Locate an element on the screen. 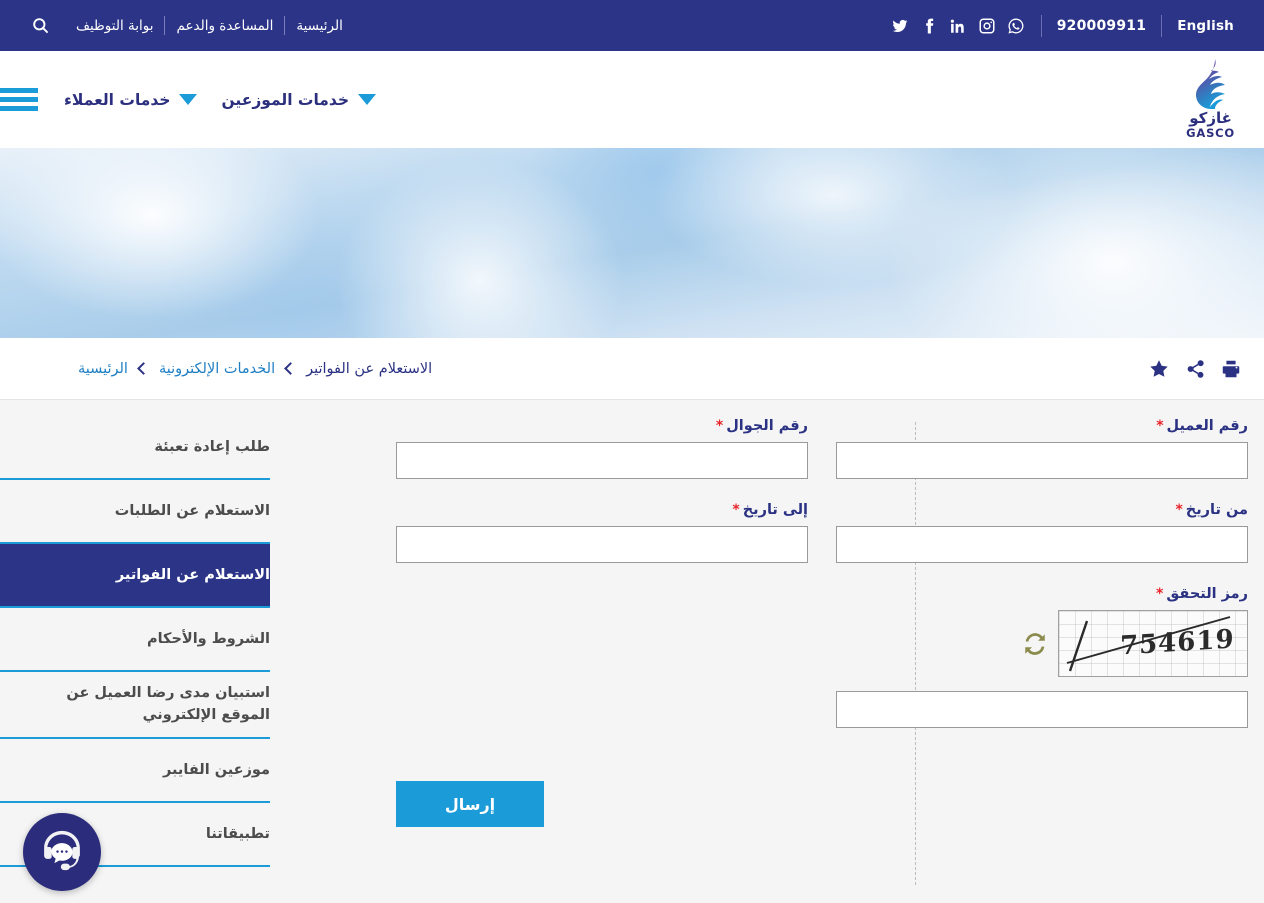 Image resolution: width=1264 pixels, height=903 pixels. label-date-from: من تاريخ* is located at coordinates (1211, 510).